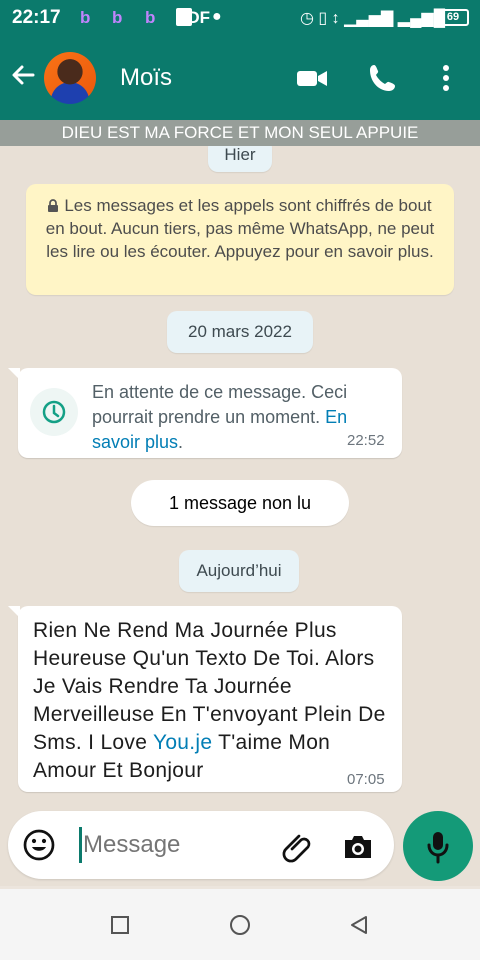 The image size is (480, 960). I want to click on status-banner: DIEU EST MA FORCE ET MON SEUL APPUIE, so click(240, 133).